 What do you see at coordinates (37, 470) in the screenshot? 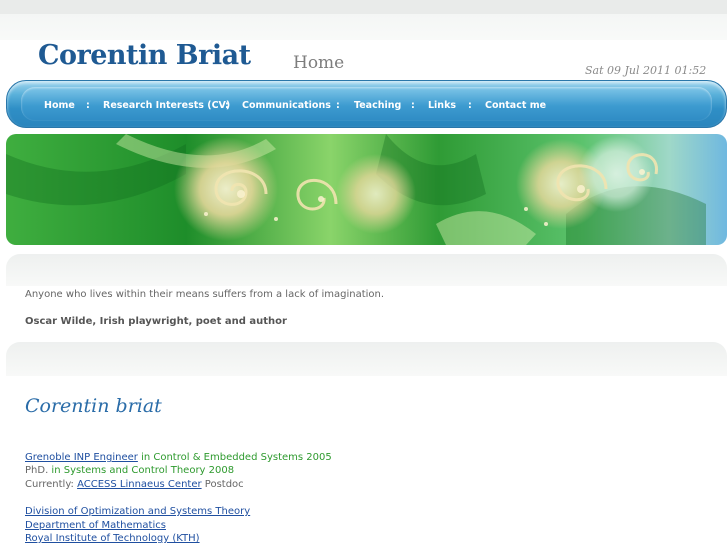
I see `phd-prefix: PhD.` at bounding box center [37, 470].